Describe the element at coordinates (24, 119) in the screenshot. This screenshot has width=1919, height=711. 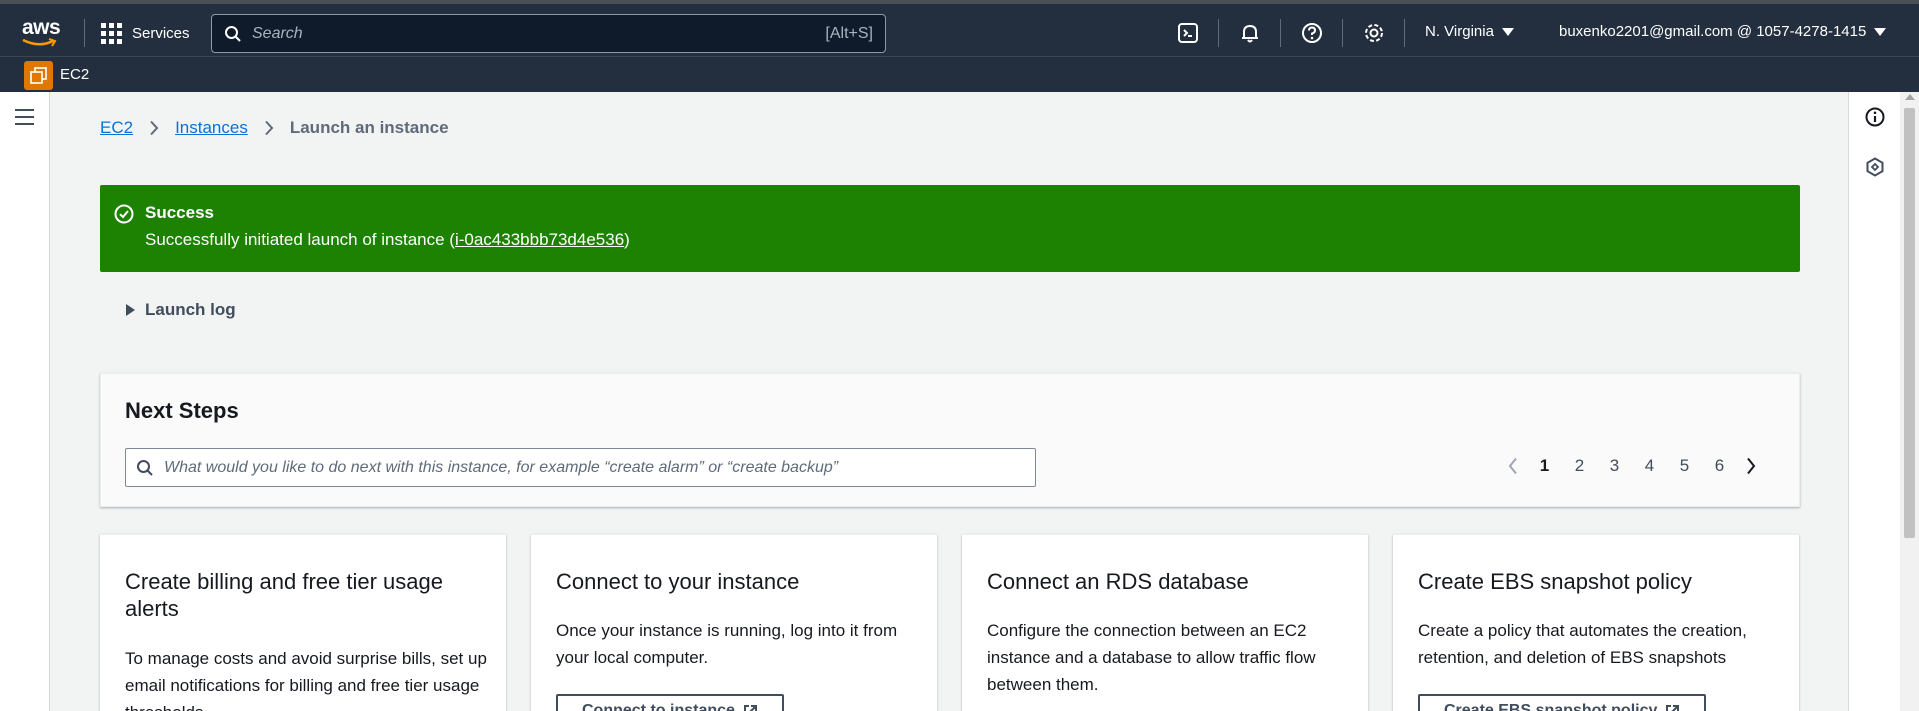
I see `menu-hamburger-icon` at that location.